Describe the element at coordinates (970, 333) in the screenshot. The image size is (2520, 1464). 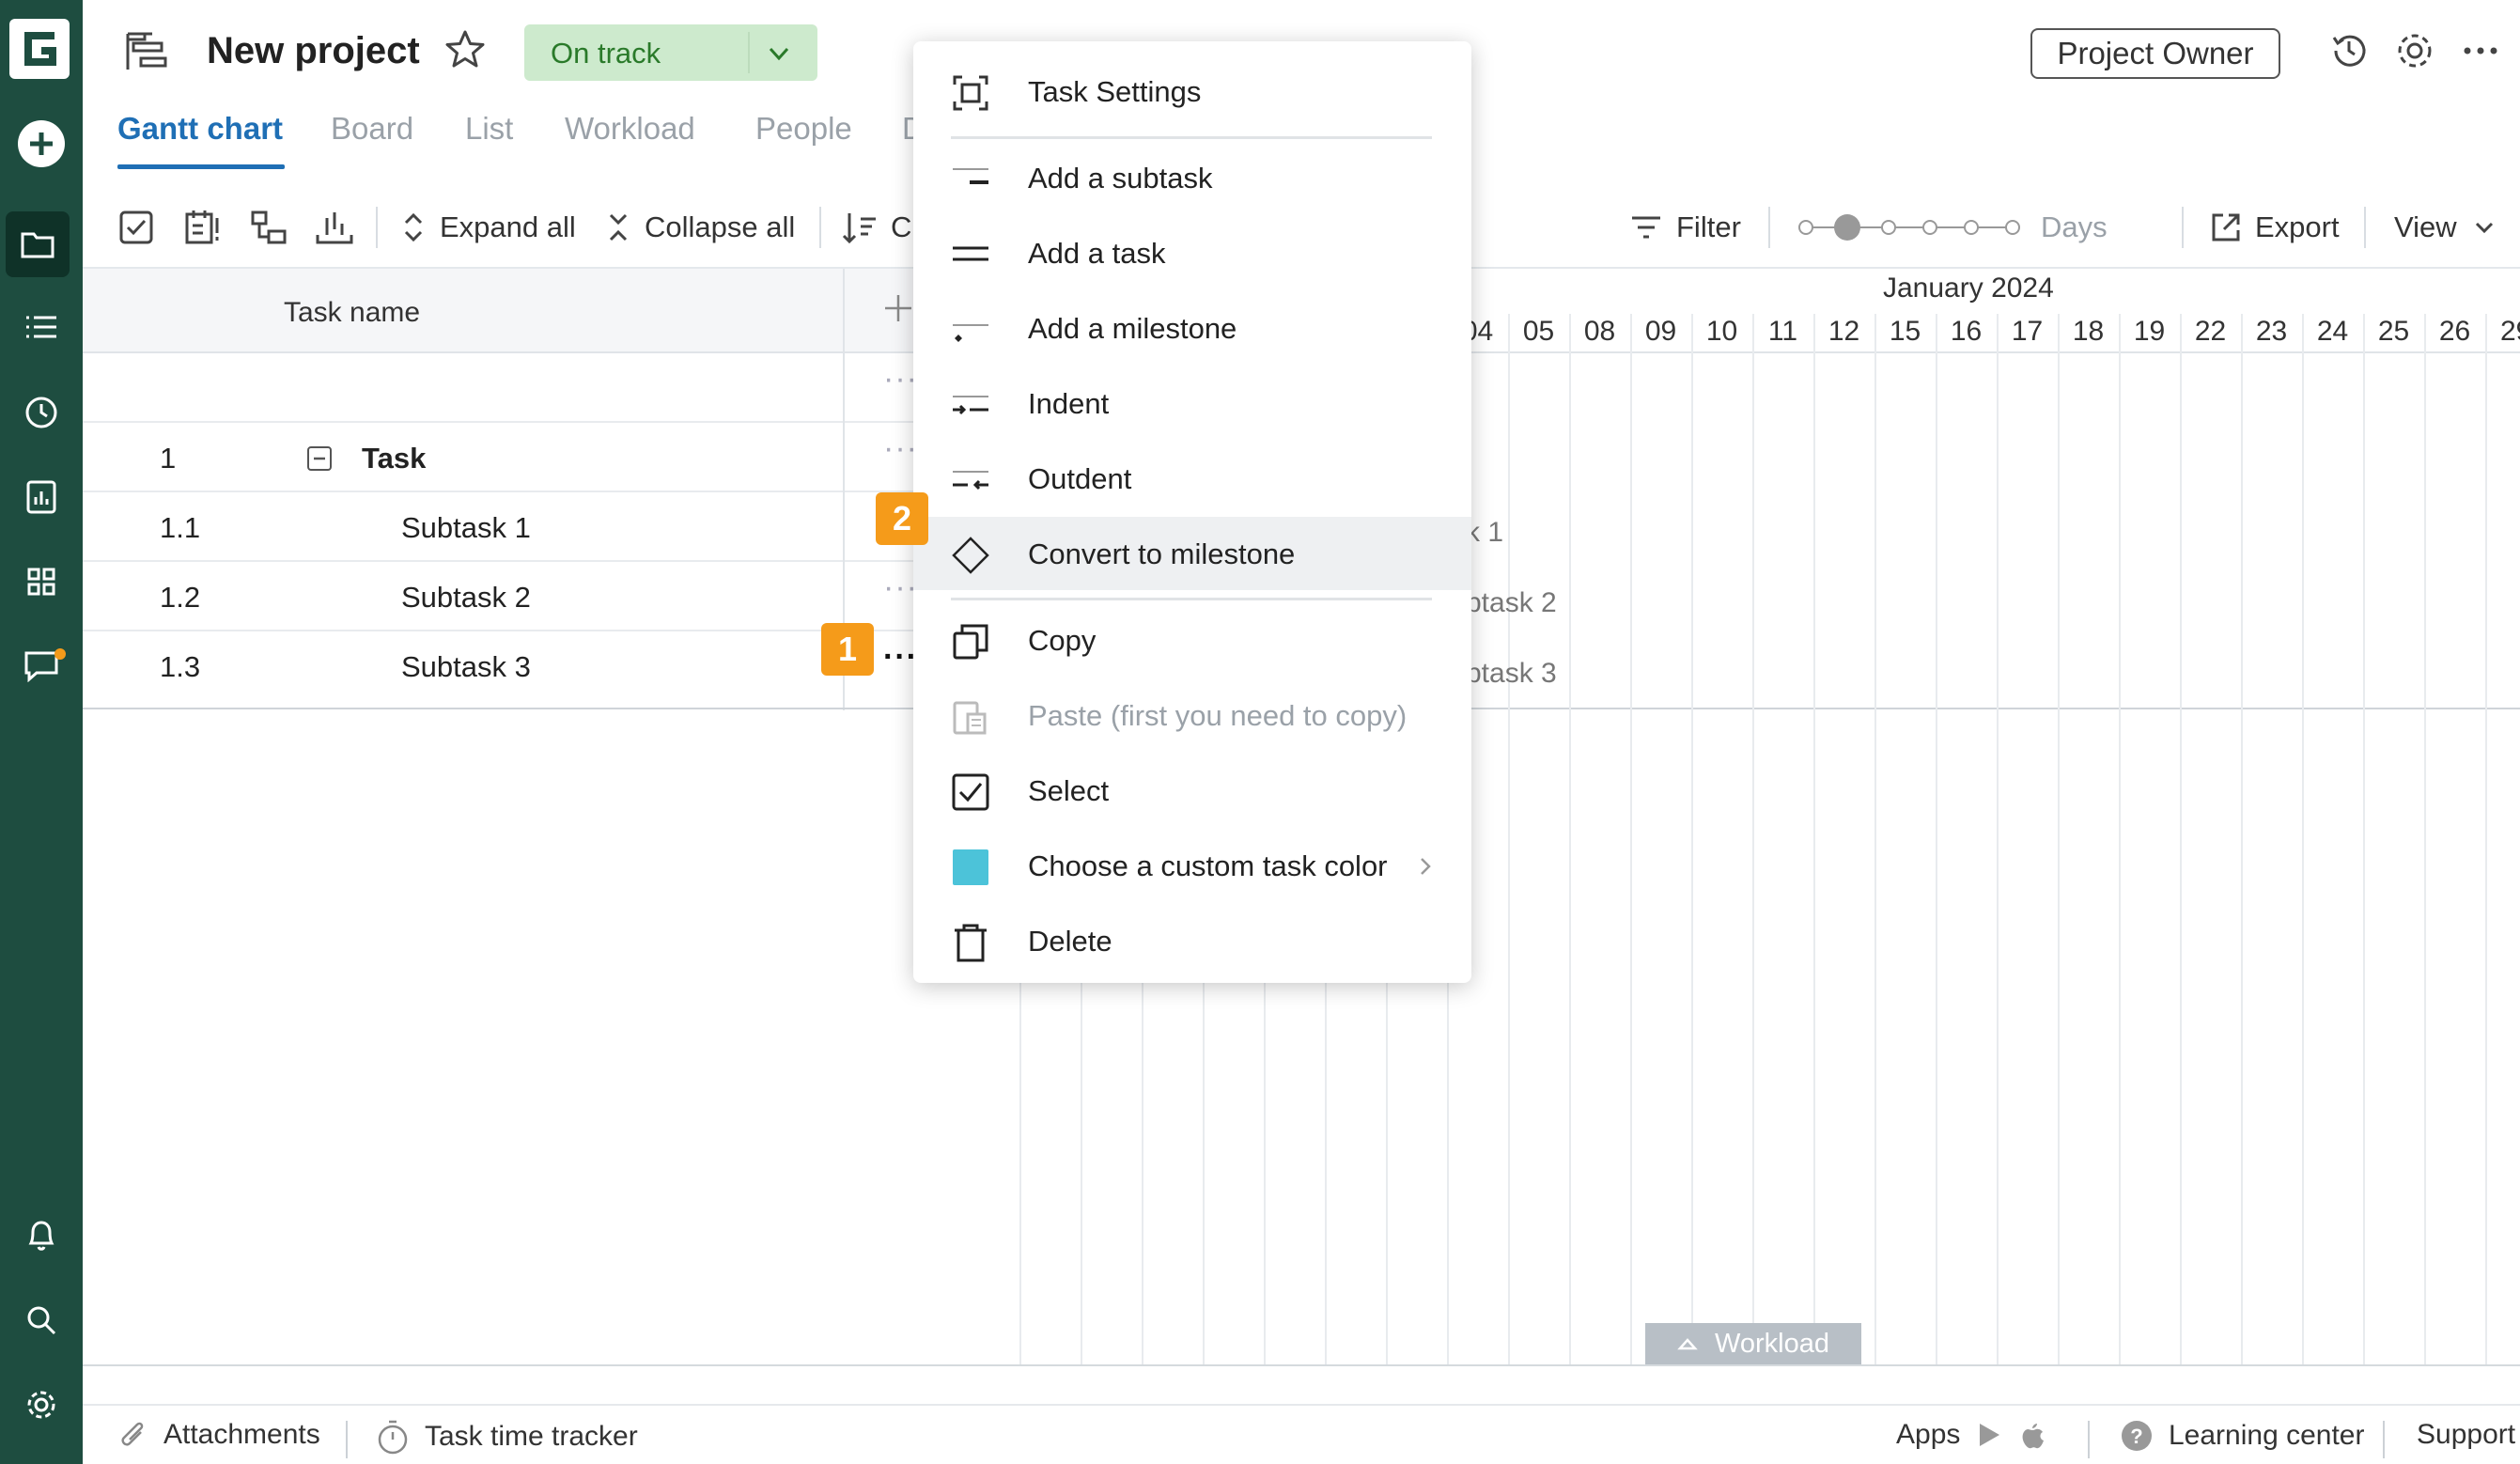
I see `add-milestone-icon` at that location.